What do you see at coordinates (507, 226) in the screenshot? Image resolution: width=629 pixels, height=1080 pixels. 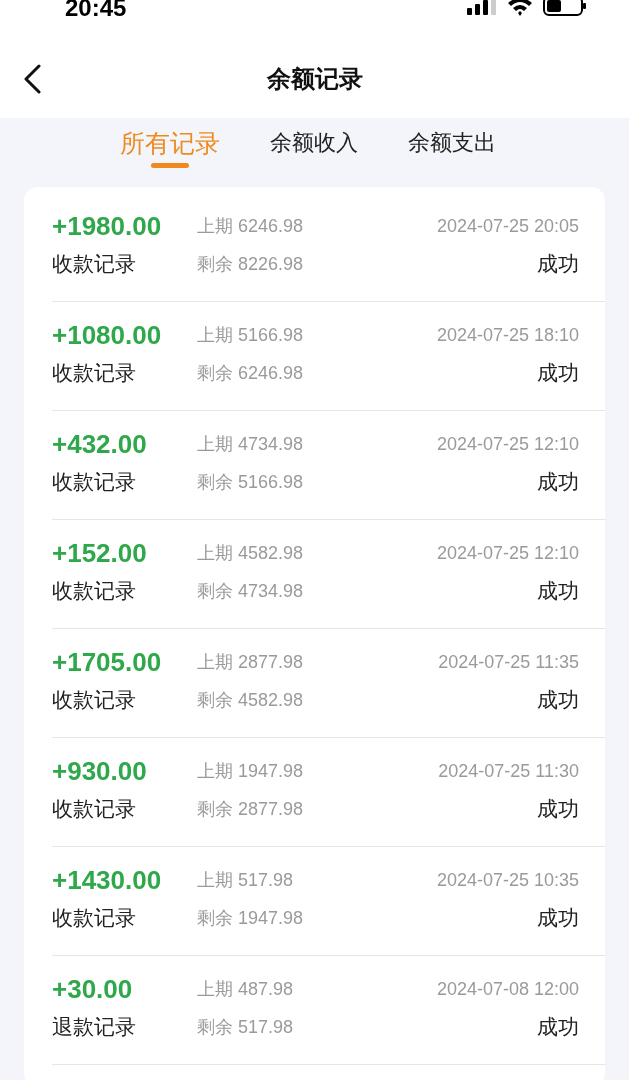 I see `record-time: 2024-07-25 20:05` at bounding box center [507, 226].